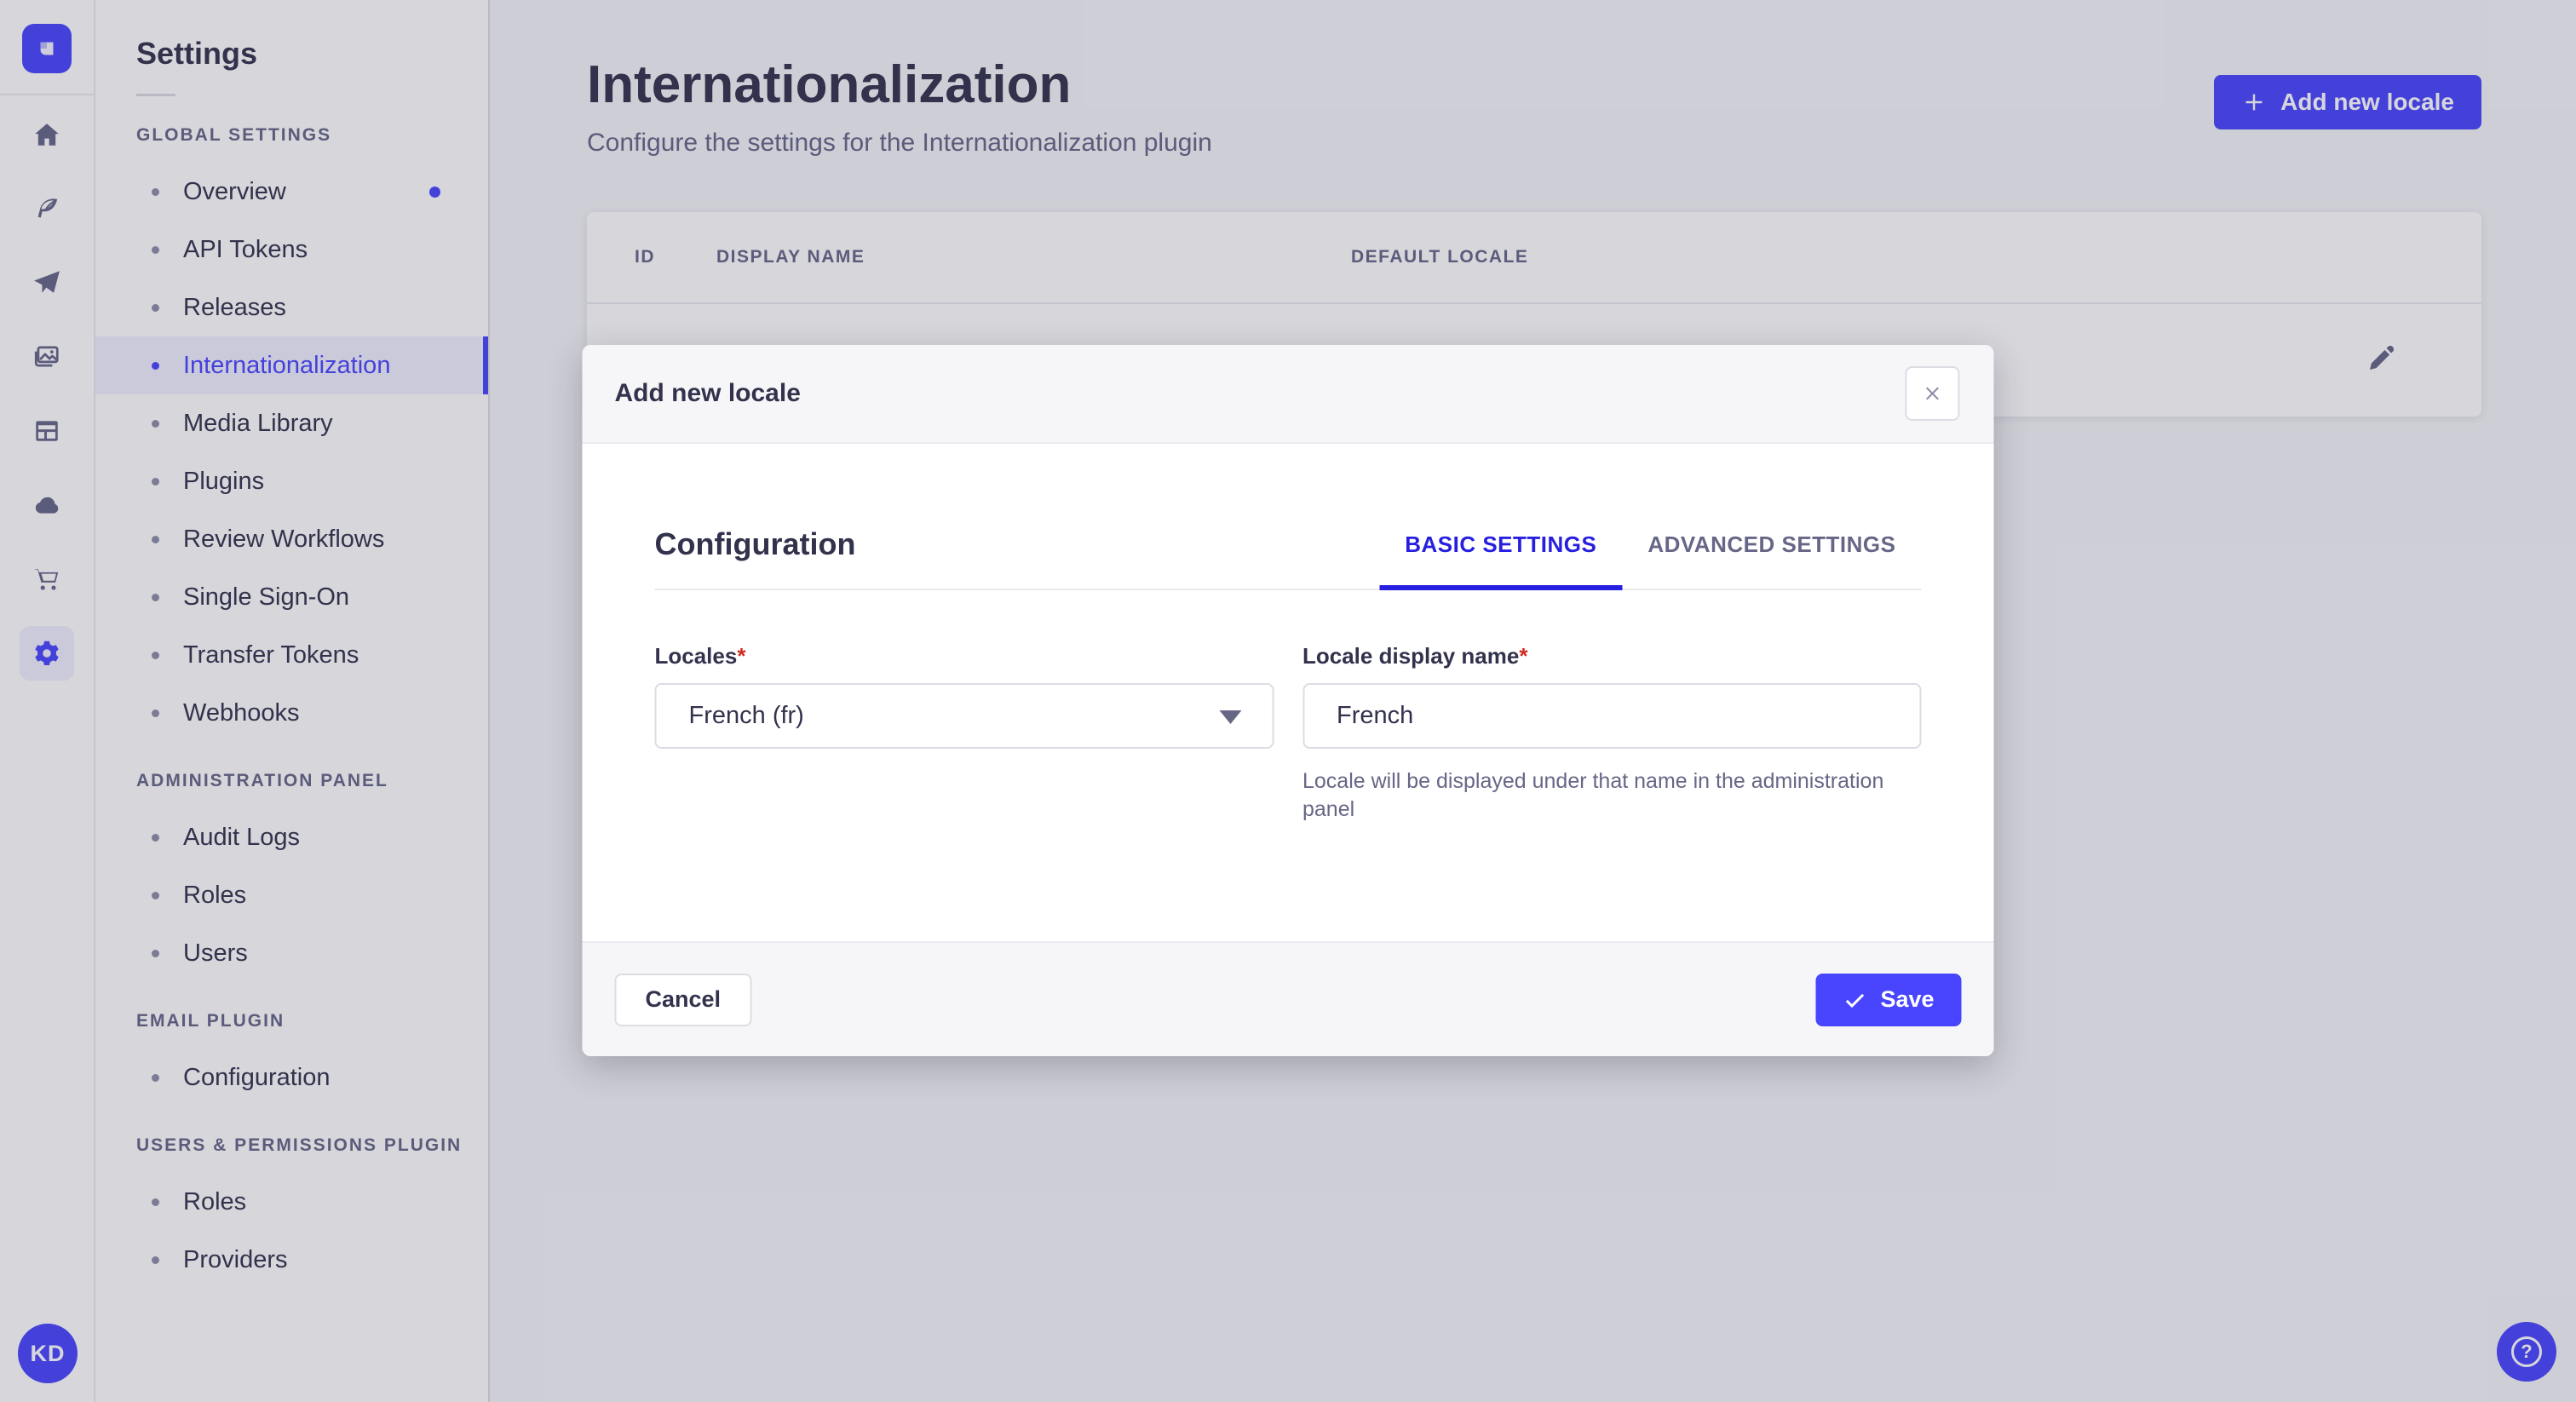 The height and width of the screenshot is (1402, 2576). What do you see at coordinates (707, 393) in the screenshot?
I see `modal-title: Add new locale` at bounding box center [707, 393].